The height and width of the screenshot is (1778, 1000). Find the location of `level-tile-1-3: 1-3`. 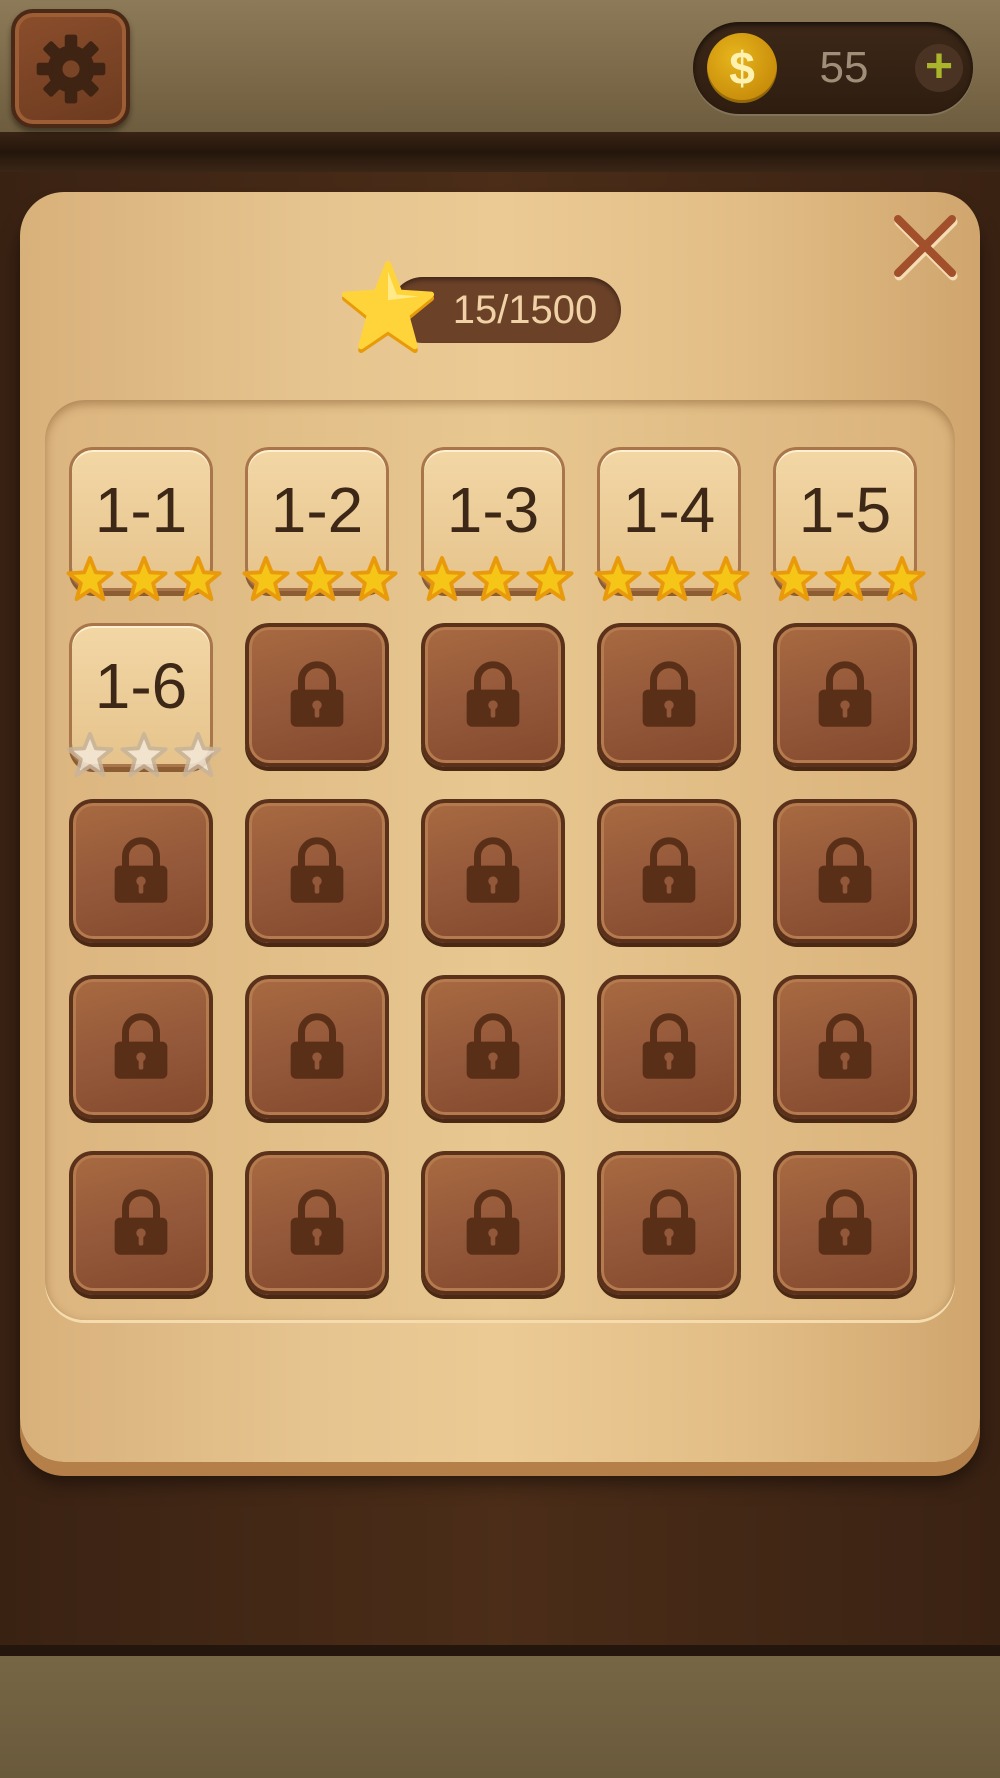

level-tile-1-3: 1-3 is located at coordinates (496, 524).